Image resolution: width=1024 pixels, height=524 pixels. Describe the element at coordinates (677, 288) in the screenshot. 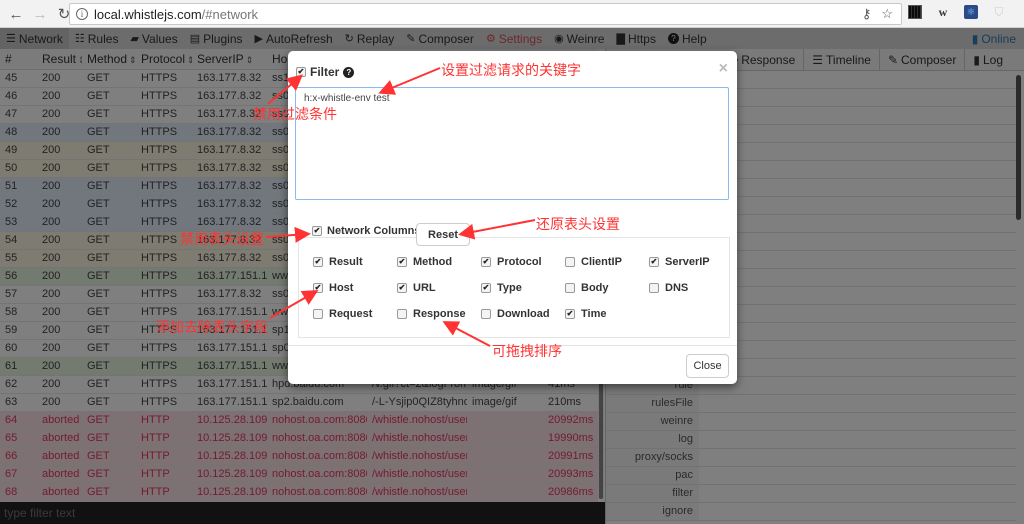

I see `column-option-label: DNS` at that location.